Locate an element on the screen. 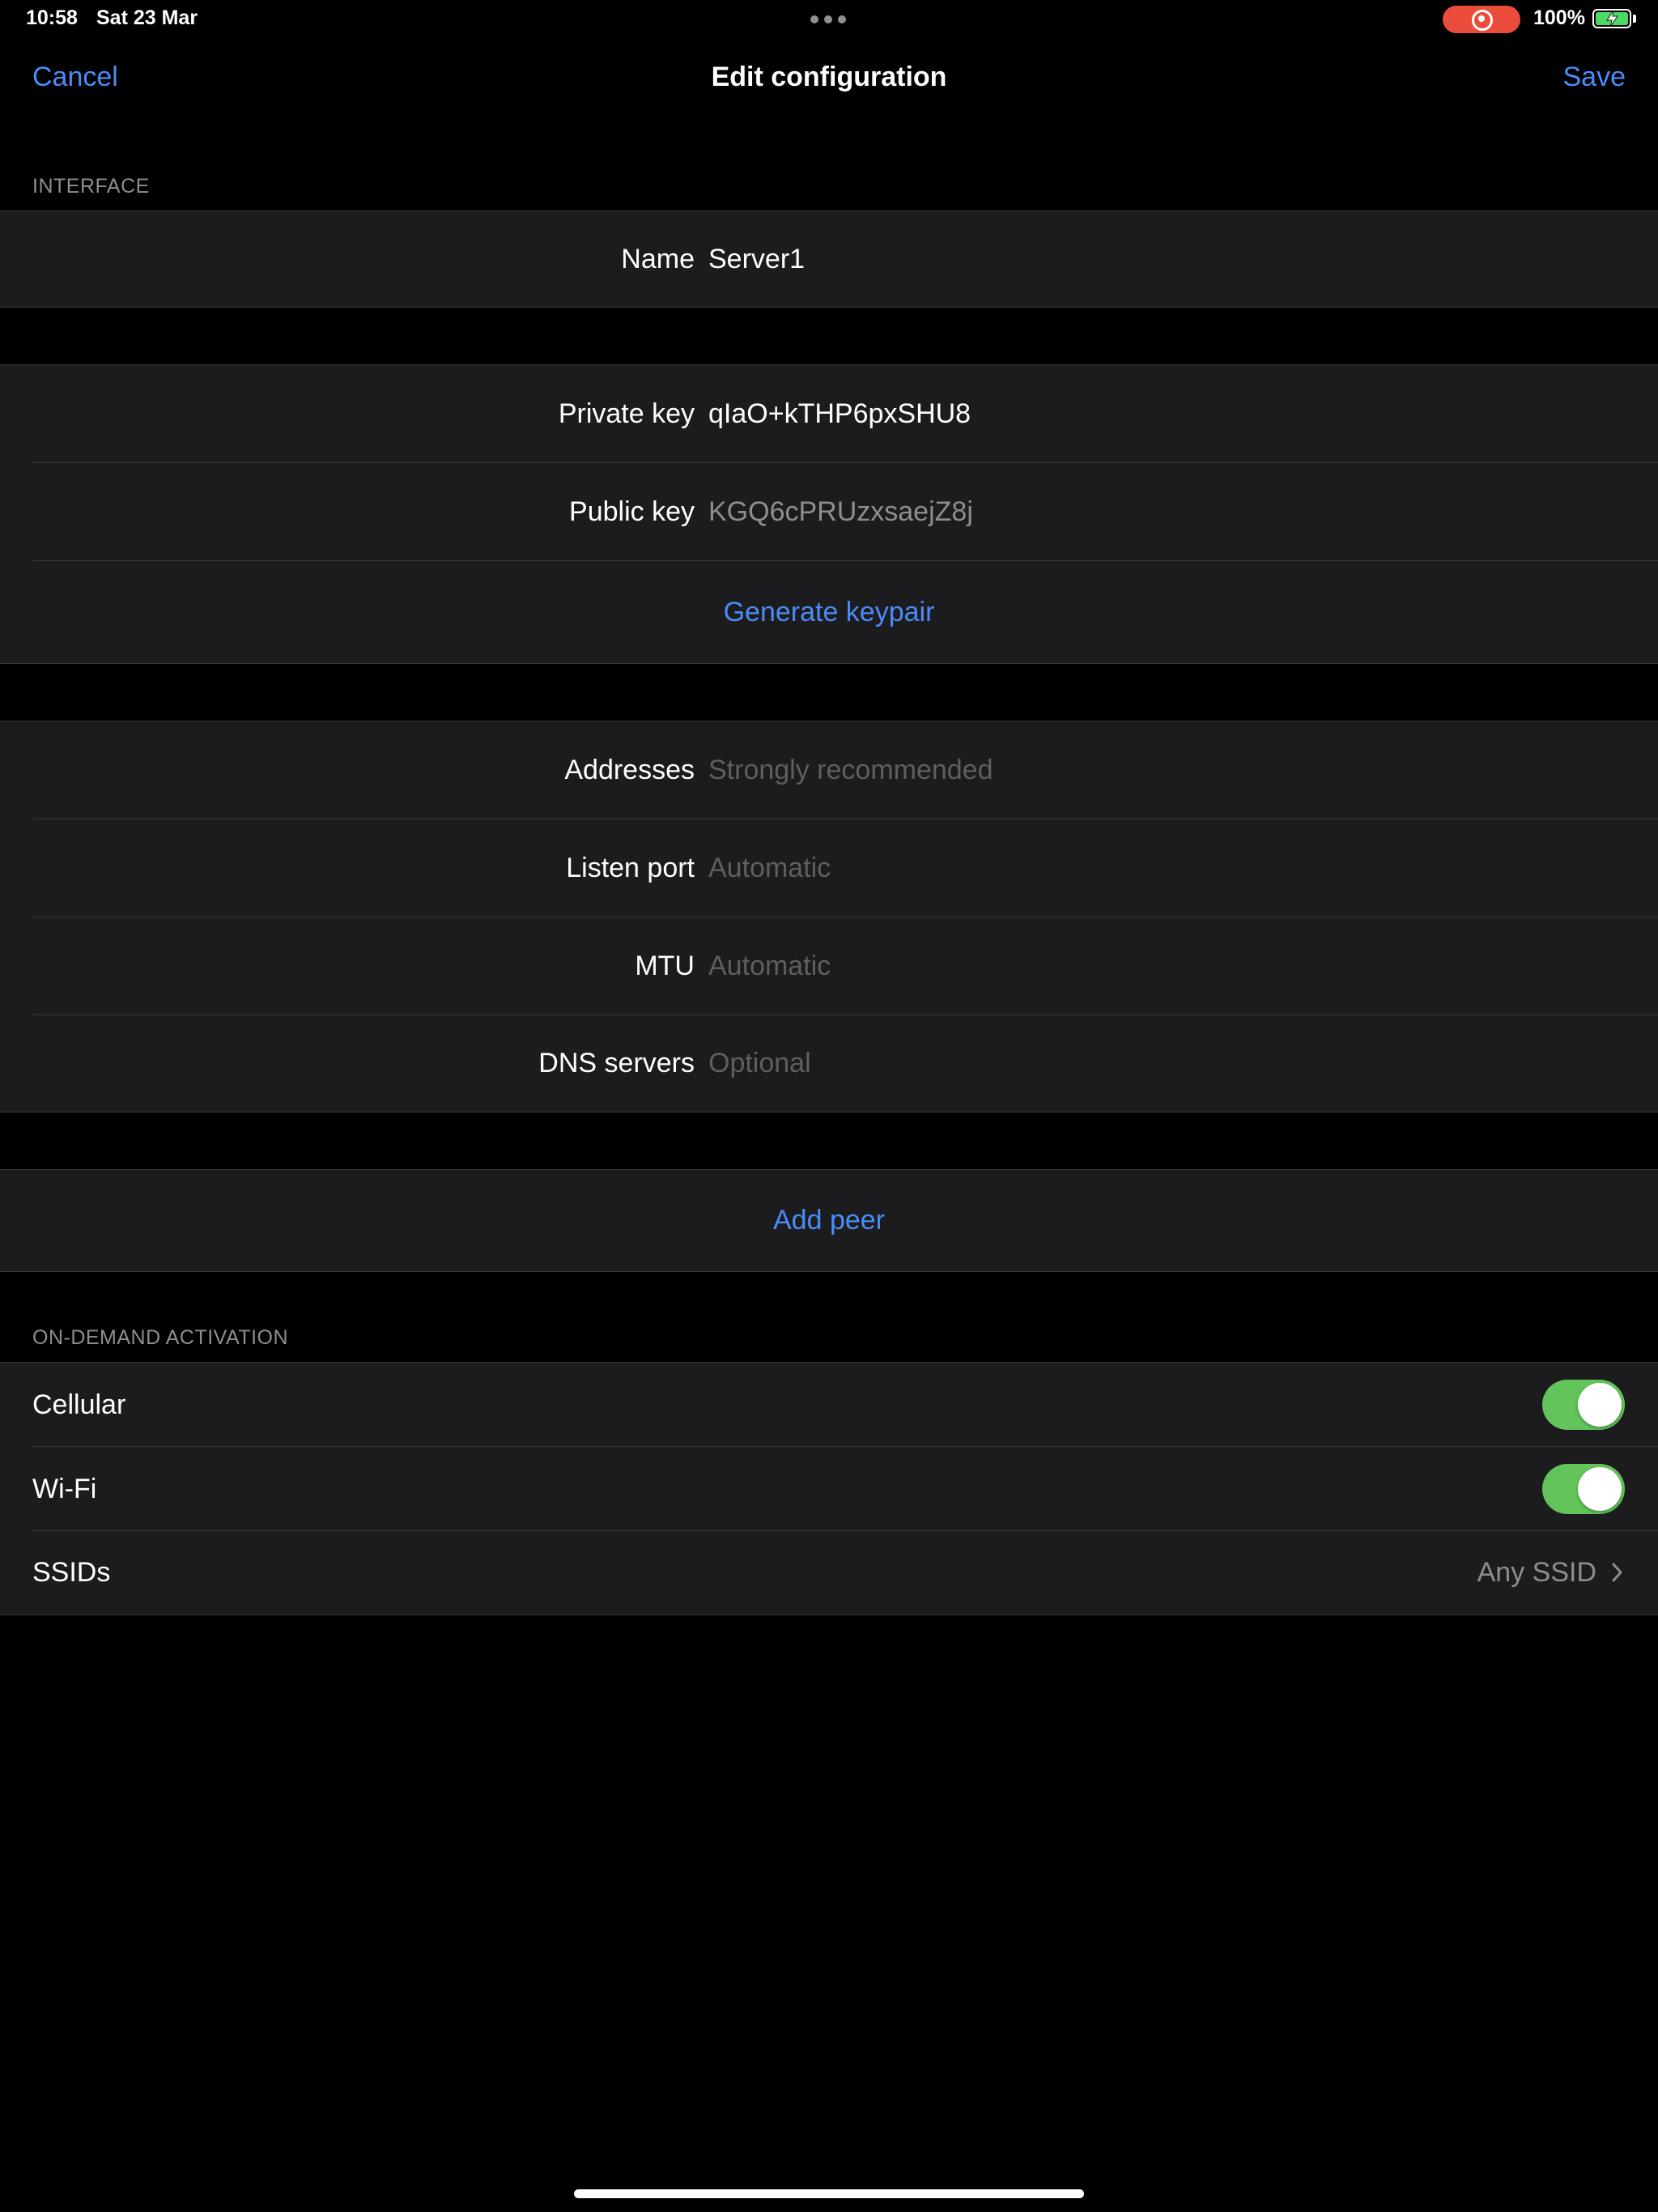  ssids-label: SSIDs is located at coordinates (71, 1573).